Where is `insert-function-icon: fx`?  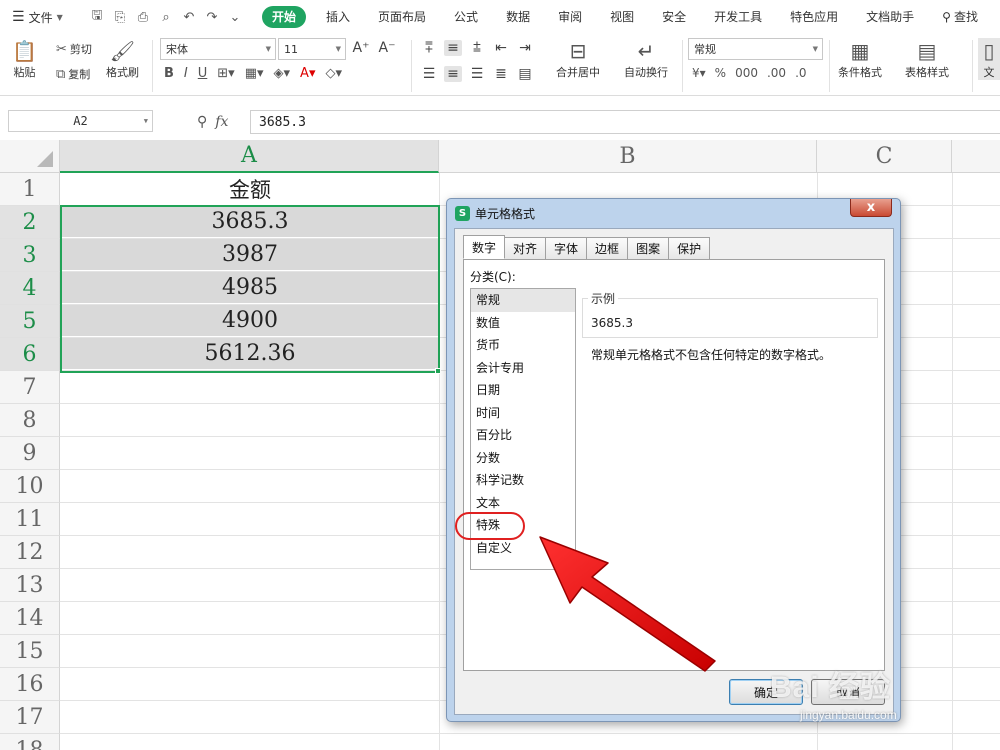 insert-function-icon: fx is located at coordinates (221, 122).